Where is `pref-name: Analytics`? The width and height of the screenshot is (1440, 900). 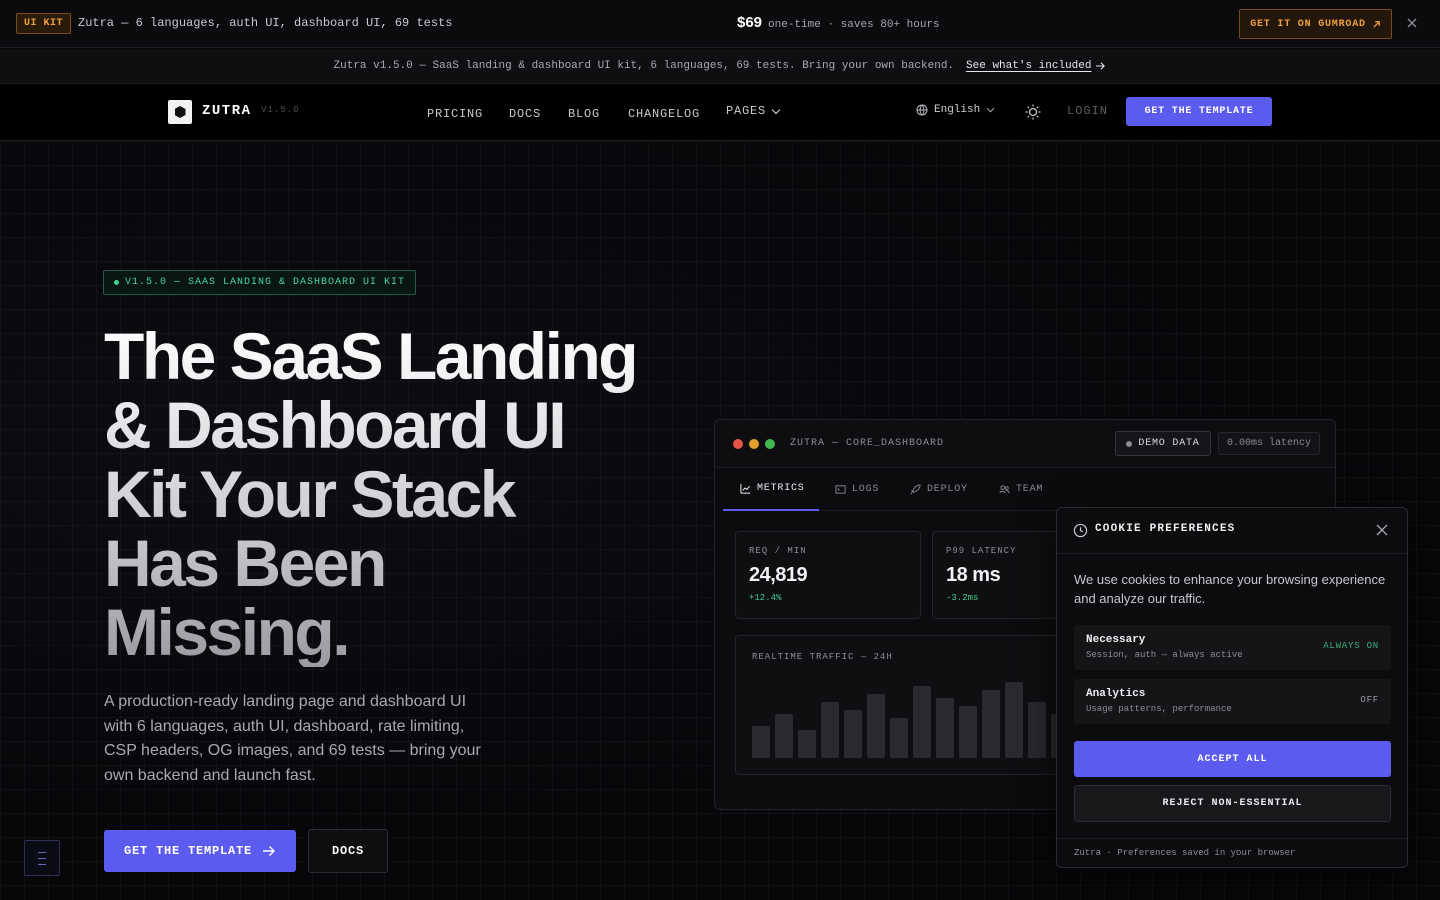 pref-name: Analytics is located at coordinates (1116, 694).